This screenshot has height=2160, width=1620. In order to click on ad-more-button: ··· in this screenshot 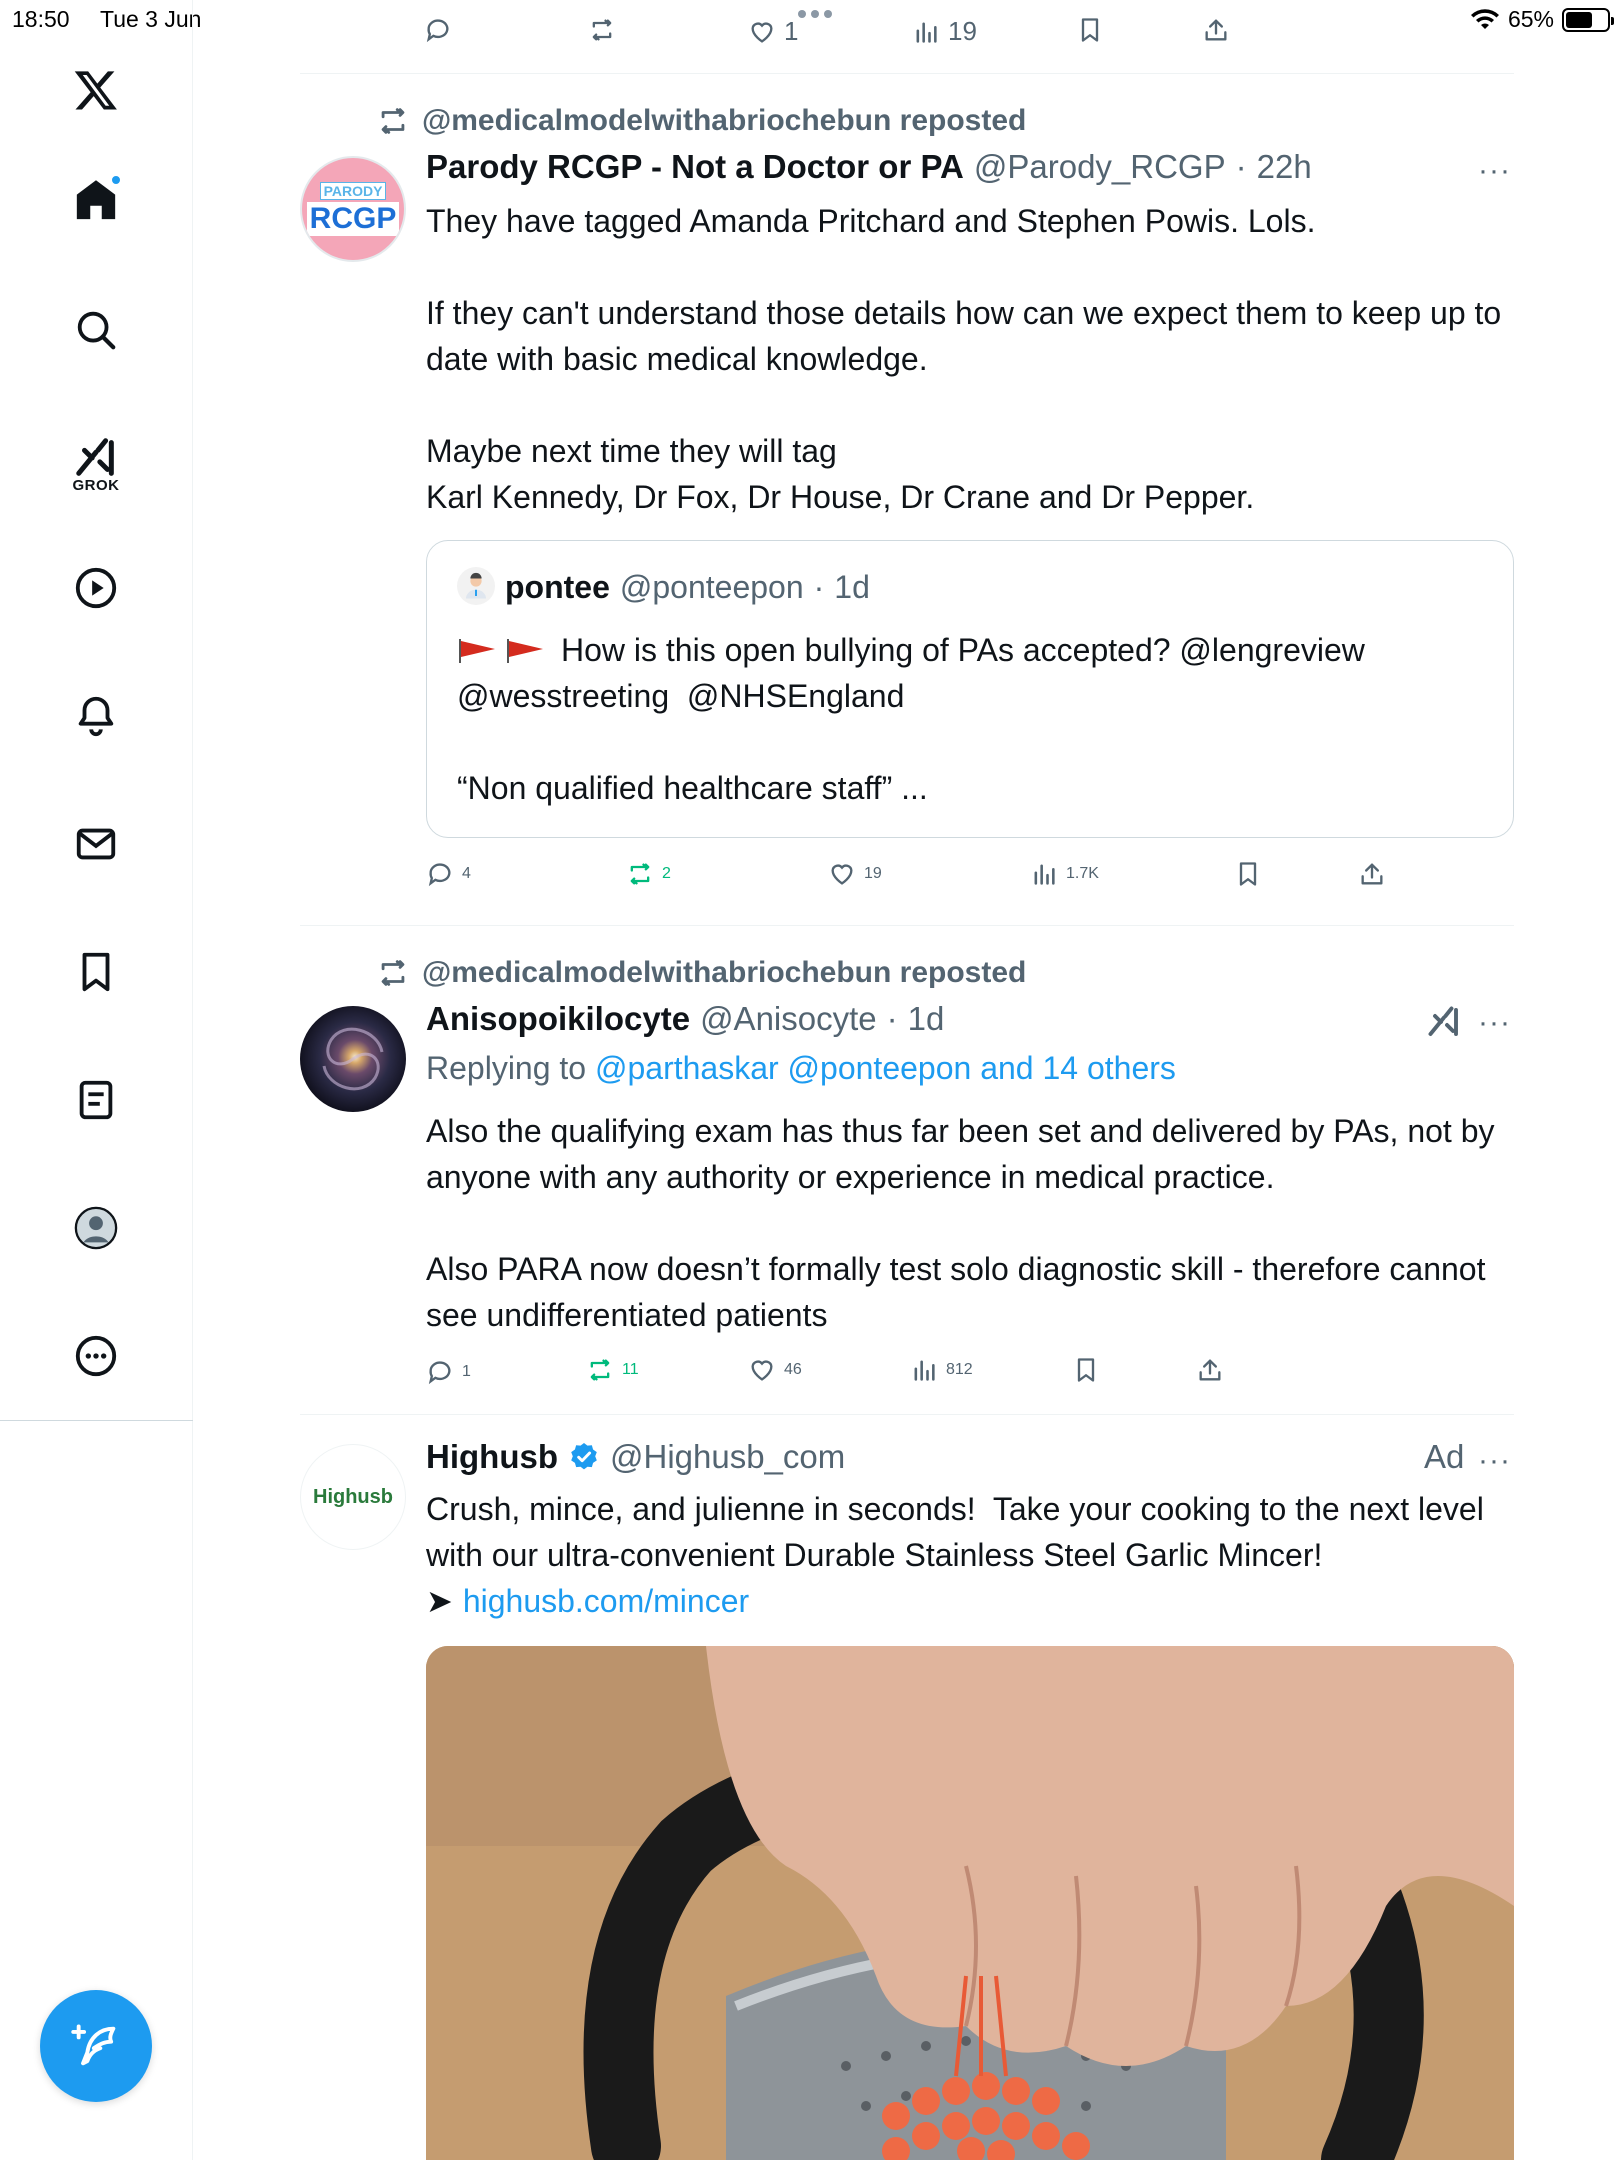, I will do `click(1494, 1461)`.